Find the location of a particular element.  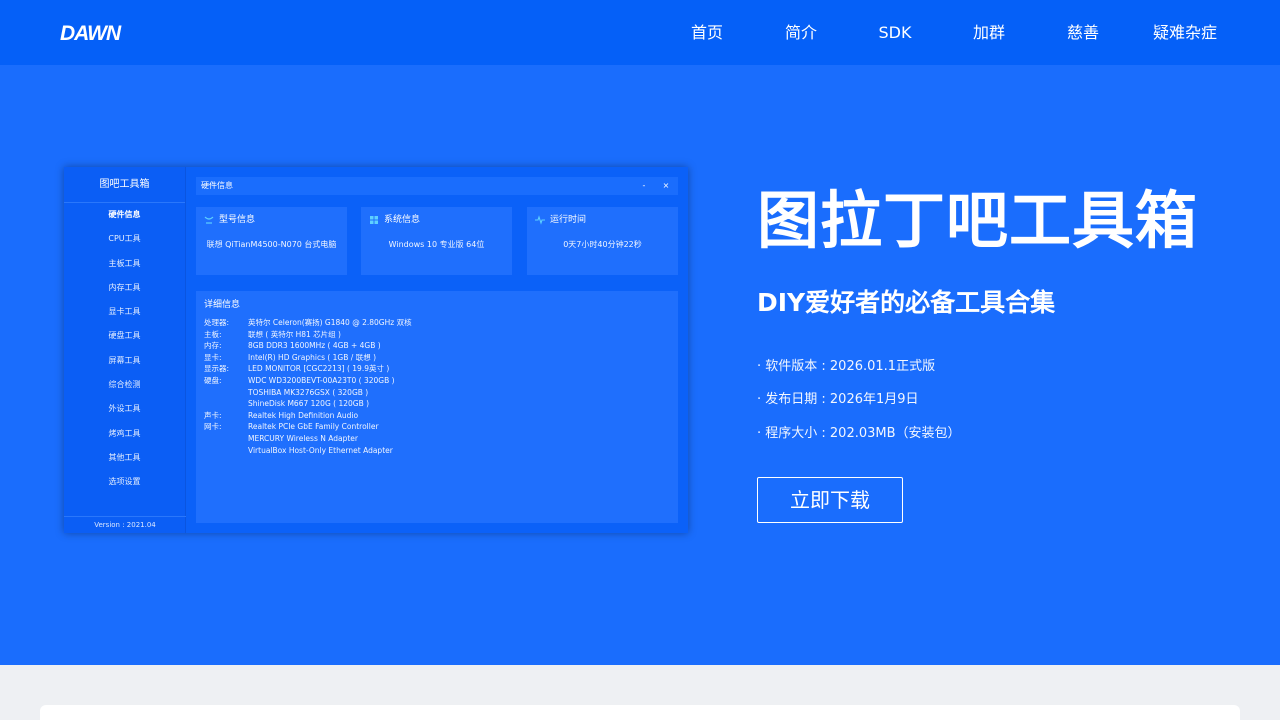

sidebar-item-motherboard: 主板工具 is located at coordinates (124, 263).